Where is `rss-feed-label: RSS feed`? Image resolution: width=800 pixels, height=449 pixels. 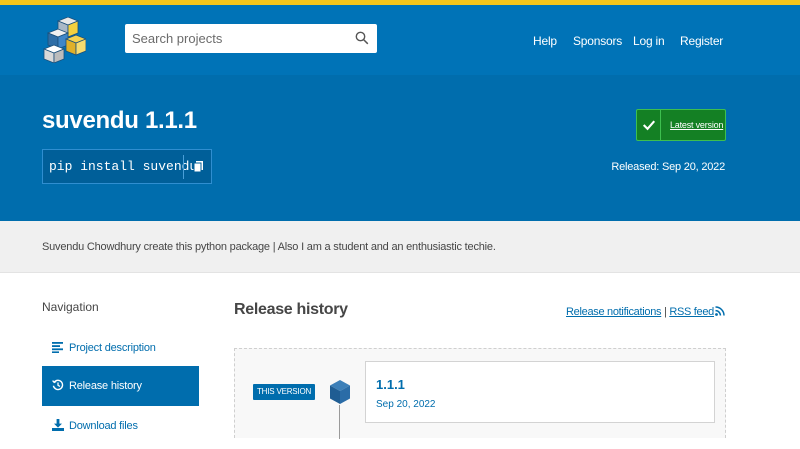
rss-feed-label: RSS feed is located at coordinates (691, 312).